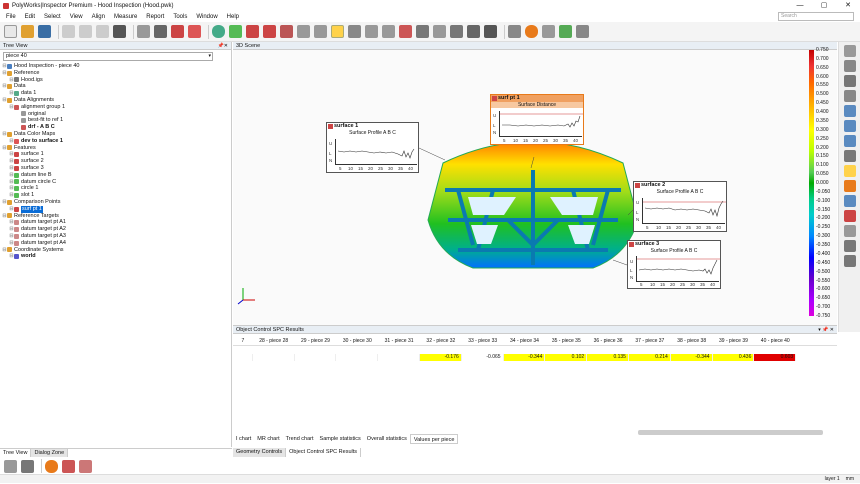 The image size is (860, 484). I want to click on spc-column-header: 38 - piece 38, so click(692, 340).